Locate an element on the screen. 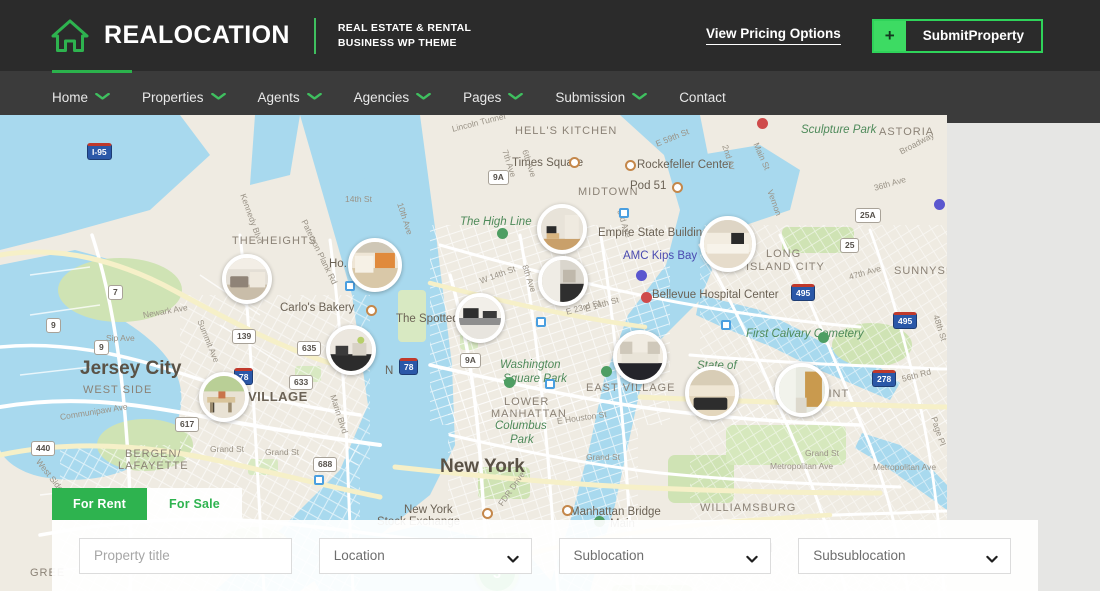  nav-item-label: Pages is located at coordinates (482, 97).